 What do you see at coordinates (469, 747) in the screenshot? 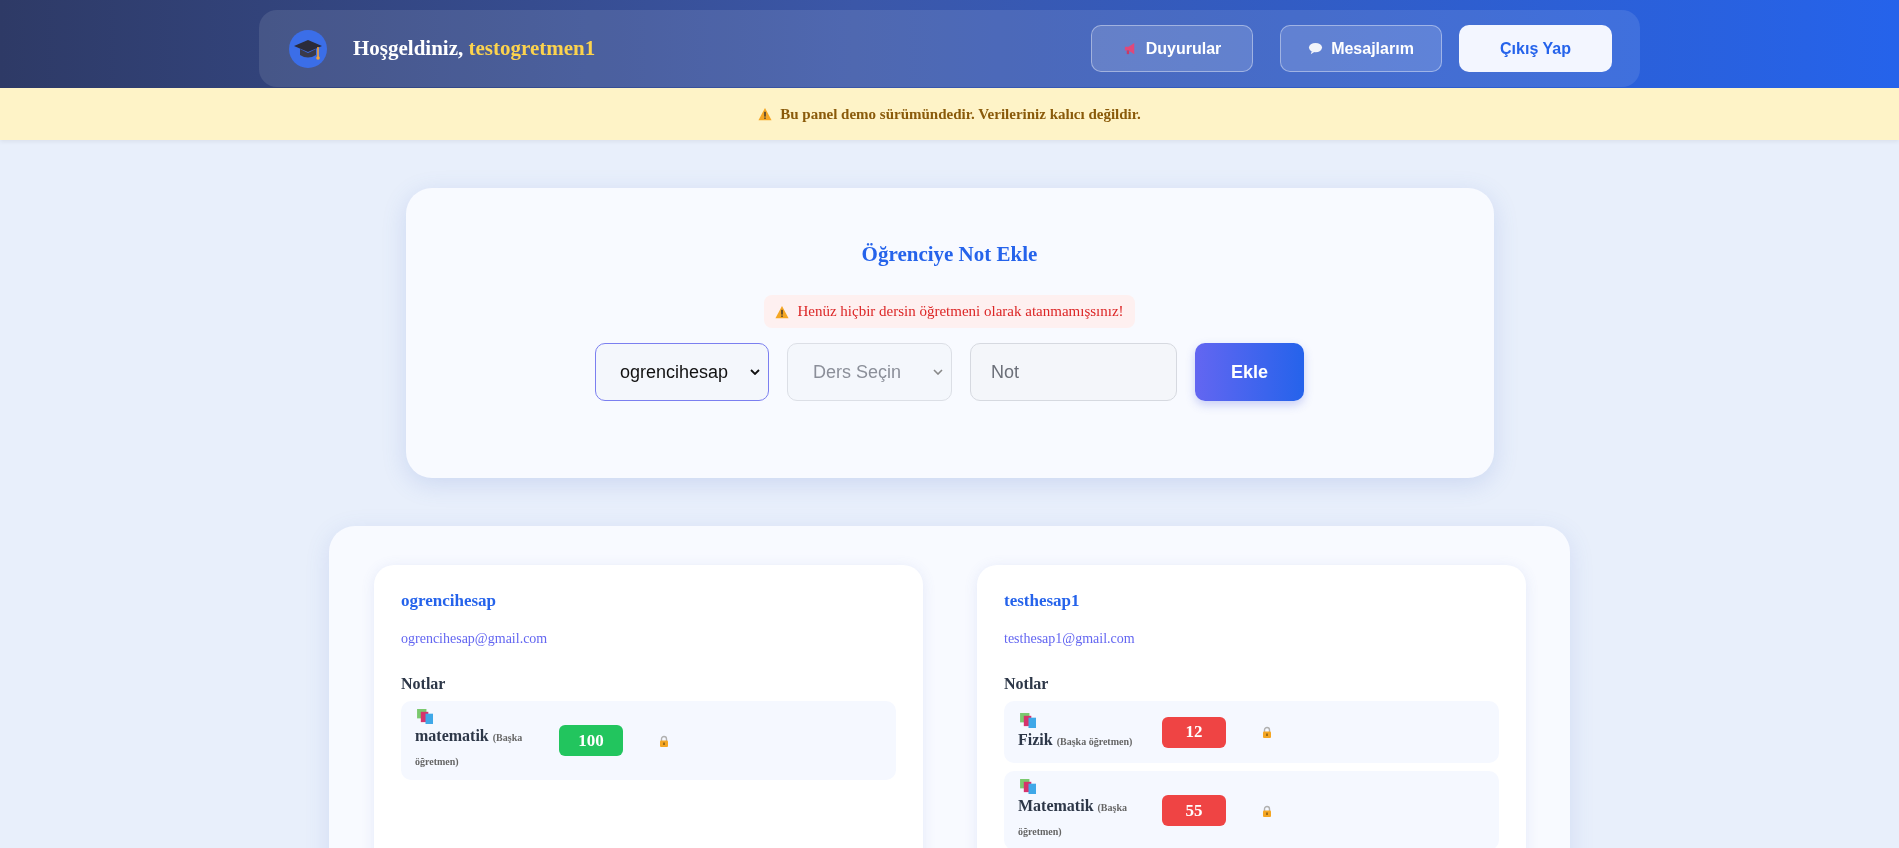
I see `subject-label: matematik (Başka öğretmen)` at bounding box center [469, 747].